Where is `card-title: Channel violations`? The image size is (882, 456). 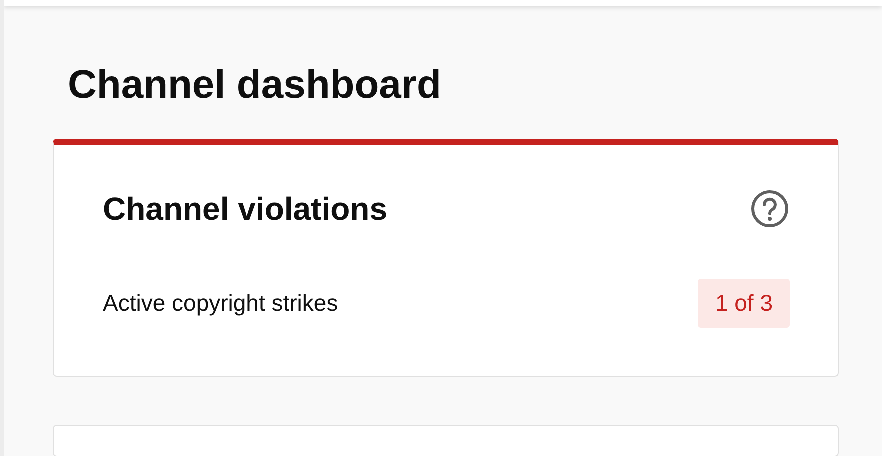 card-title: Channel violations is located at coordinates (245, 209).